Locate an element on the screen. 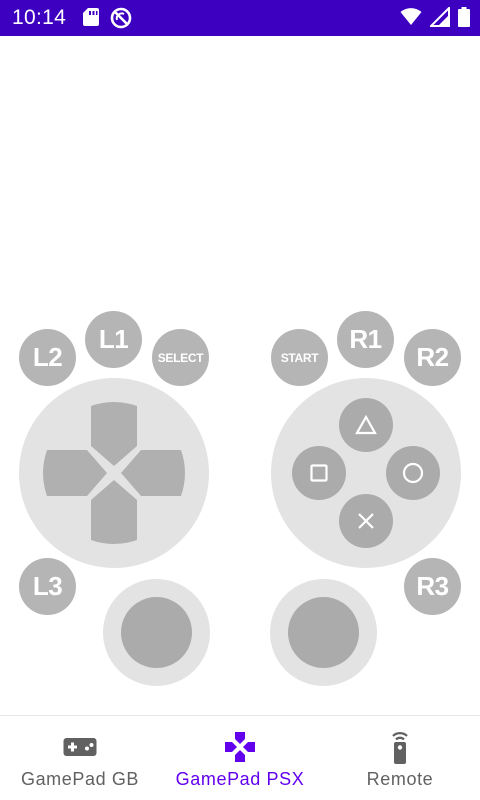 This screenshot has width=480, height=800. remote-icon is located at coordinates (400, 748).